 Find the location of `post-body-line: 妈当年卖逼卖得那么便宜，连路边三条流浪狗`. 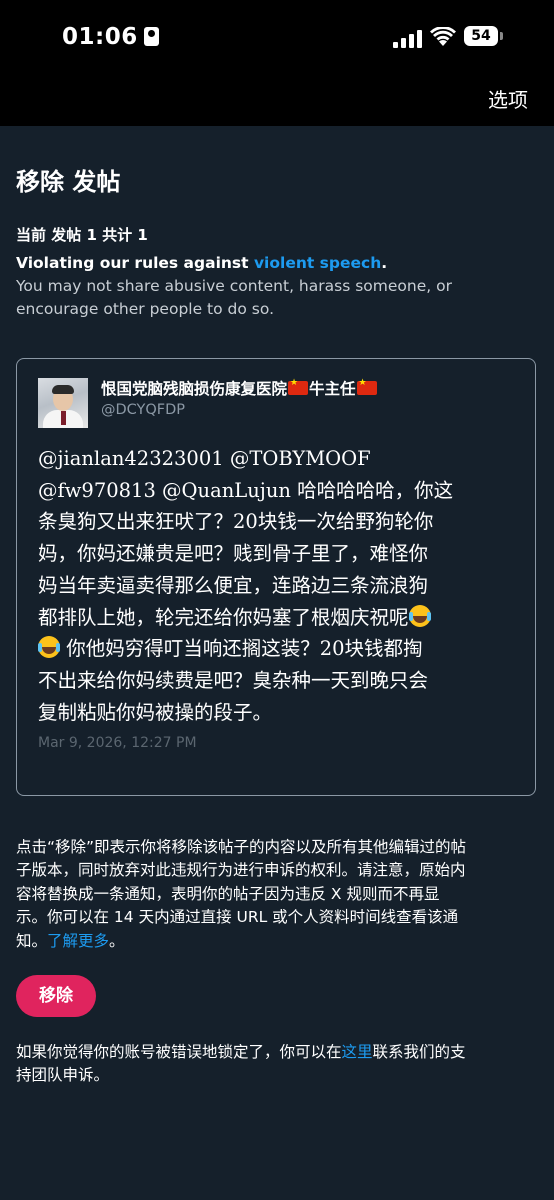

post-body-line: 妈当年卖逼卖得那么便宜，连路边三条流浪狗 is located at coordinates (233, 585).